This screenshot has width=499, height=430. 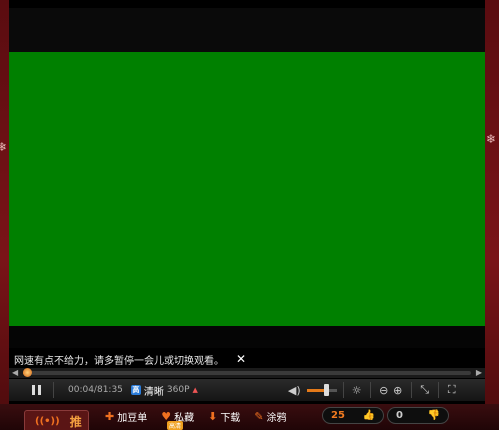 What do you see at coordinates (230, 418) in the screenshot?
I see `download-label: 下载` at bounding box center [230, 418].